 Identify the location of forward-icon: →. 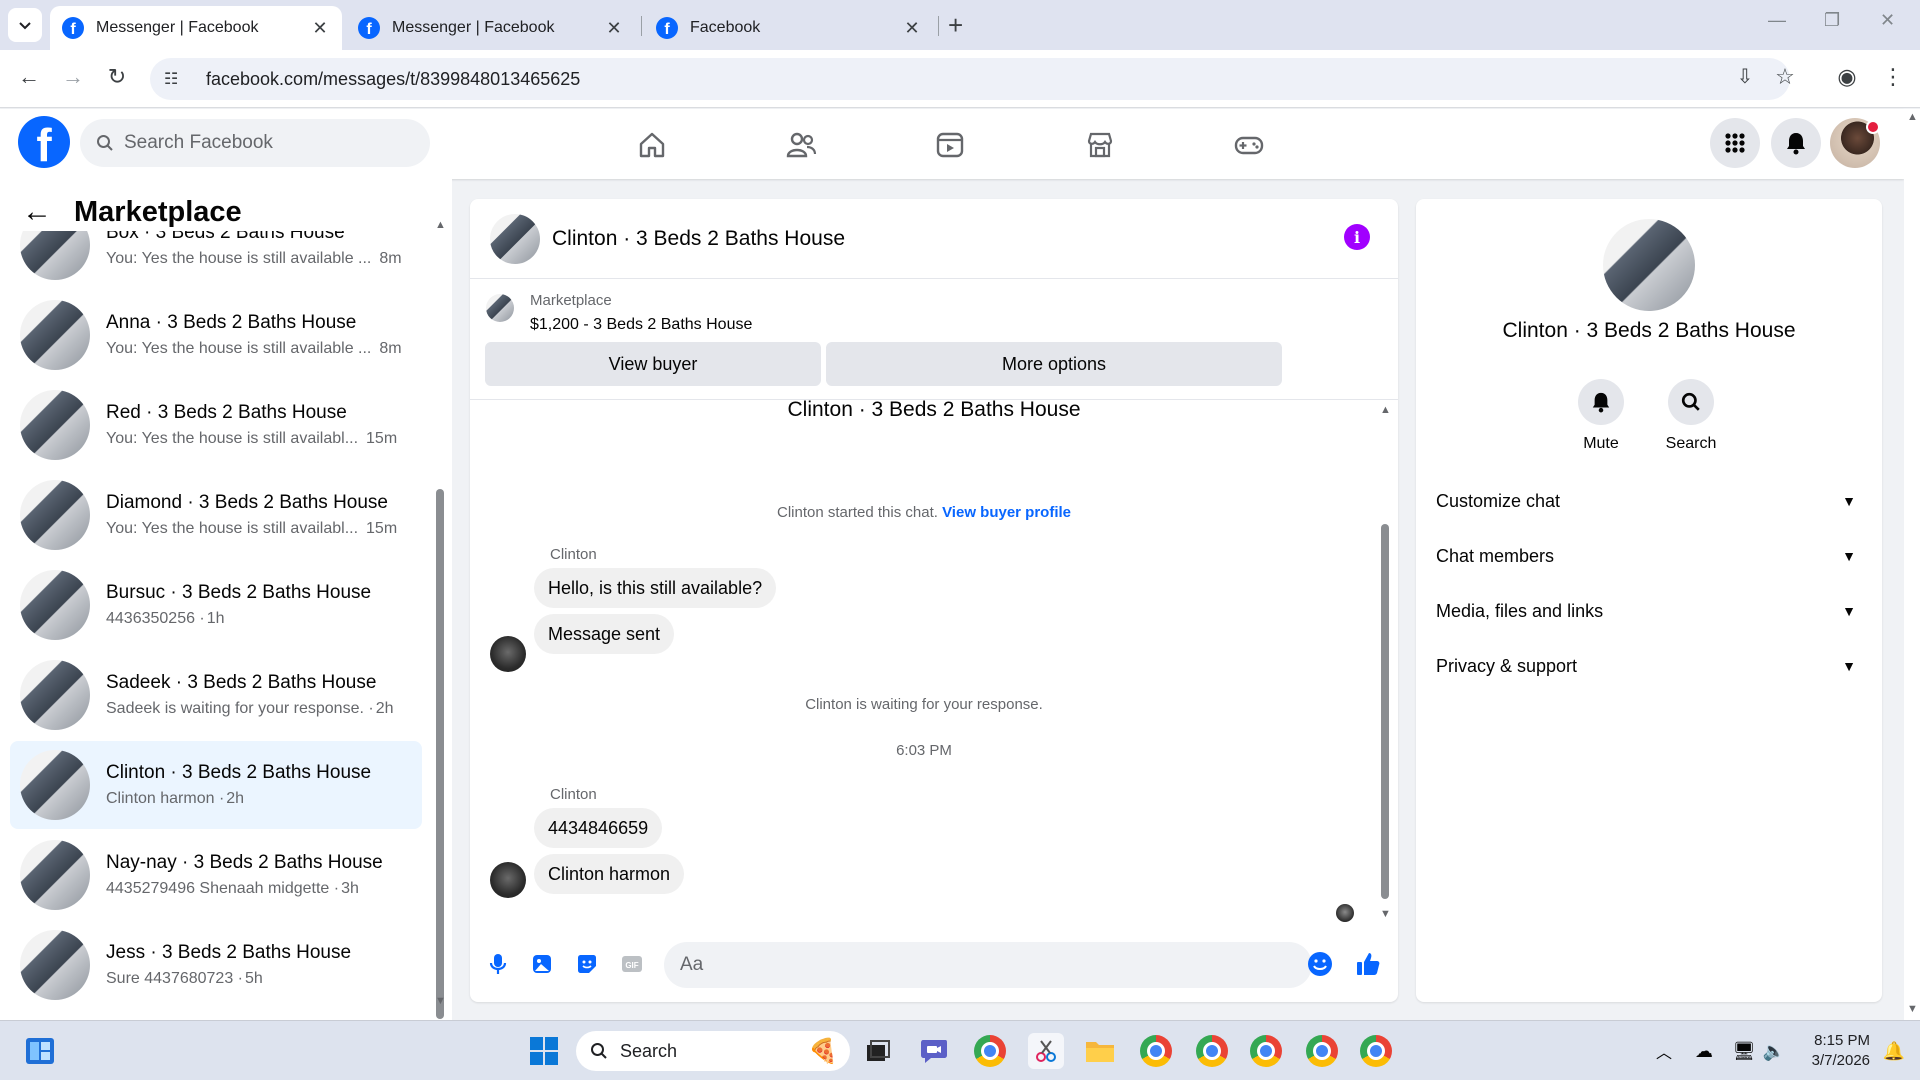
(73, 77).